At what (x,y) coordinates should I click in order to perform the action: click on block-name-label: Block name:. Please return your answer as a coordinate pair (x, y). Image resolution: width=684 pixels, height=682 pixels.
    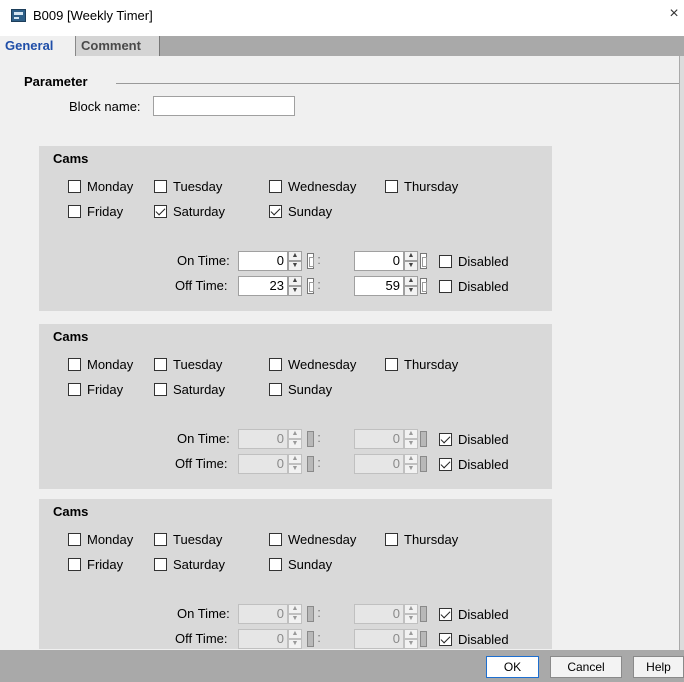
    Looking at the image, I should click on (105, 106).